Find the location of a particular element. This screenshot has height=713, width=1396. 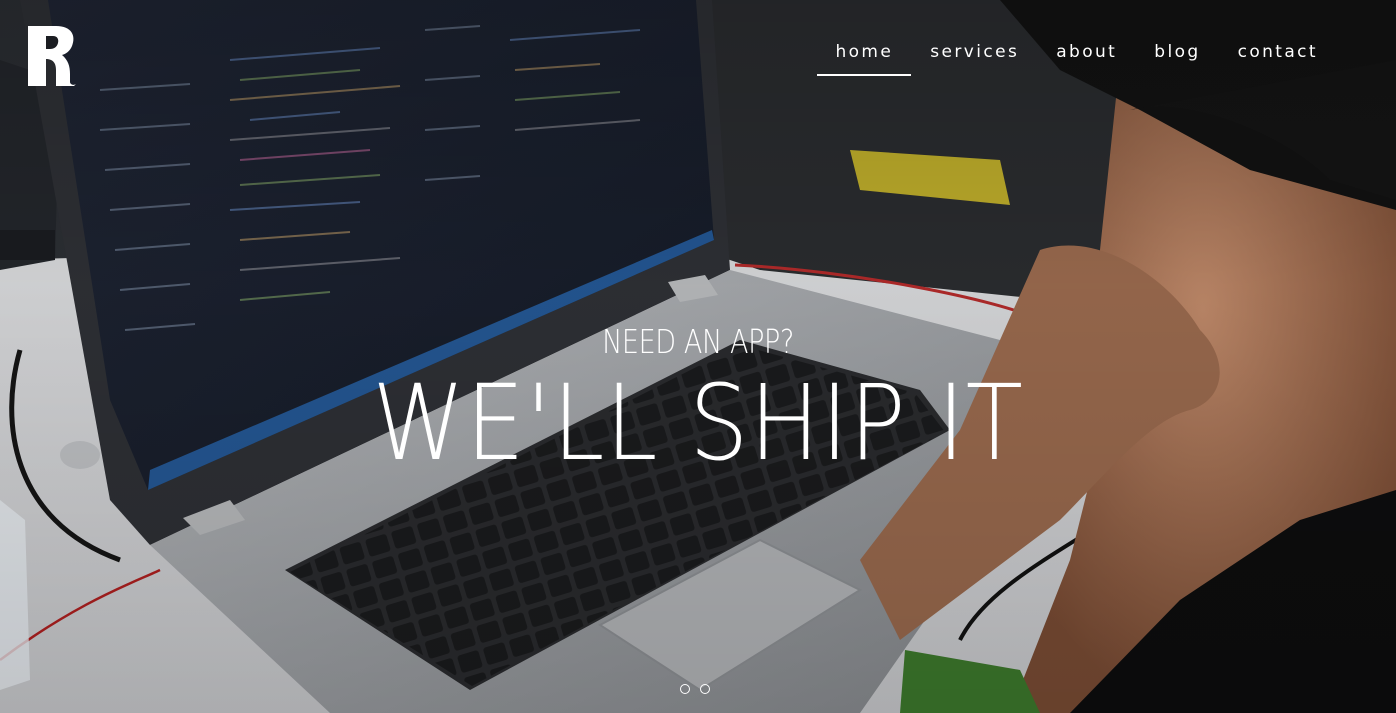

hero-subheading: NEED AN APP? is located at coordinates (698, 341).